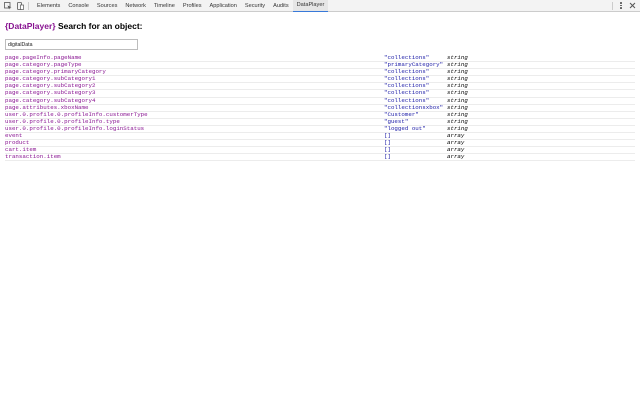  What do you see at coordinates (621, 5) in the screenshot?
I see `more-options-icon` at bounding box center [621, 5].